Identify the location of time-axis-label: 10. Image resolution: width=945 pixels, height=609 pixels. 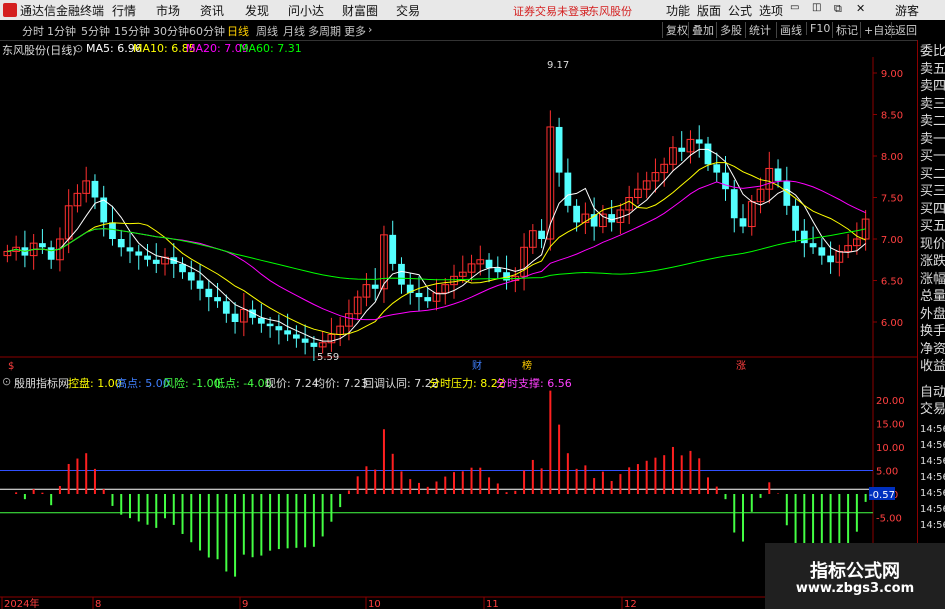
(374, 604).